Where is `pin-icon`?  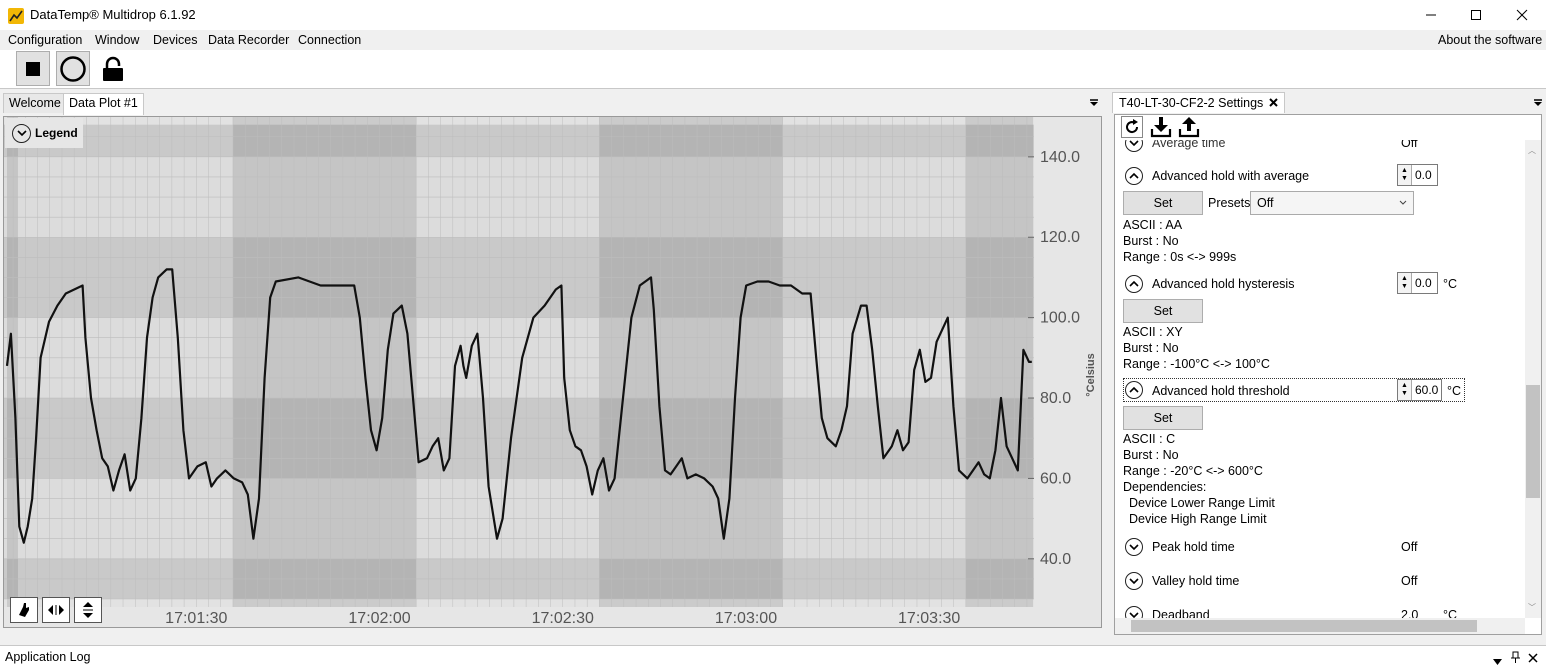
pin-icon is located at coordinates (1515, 658).